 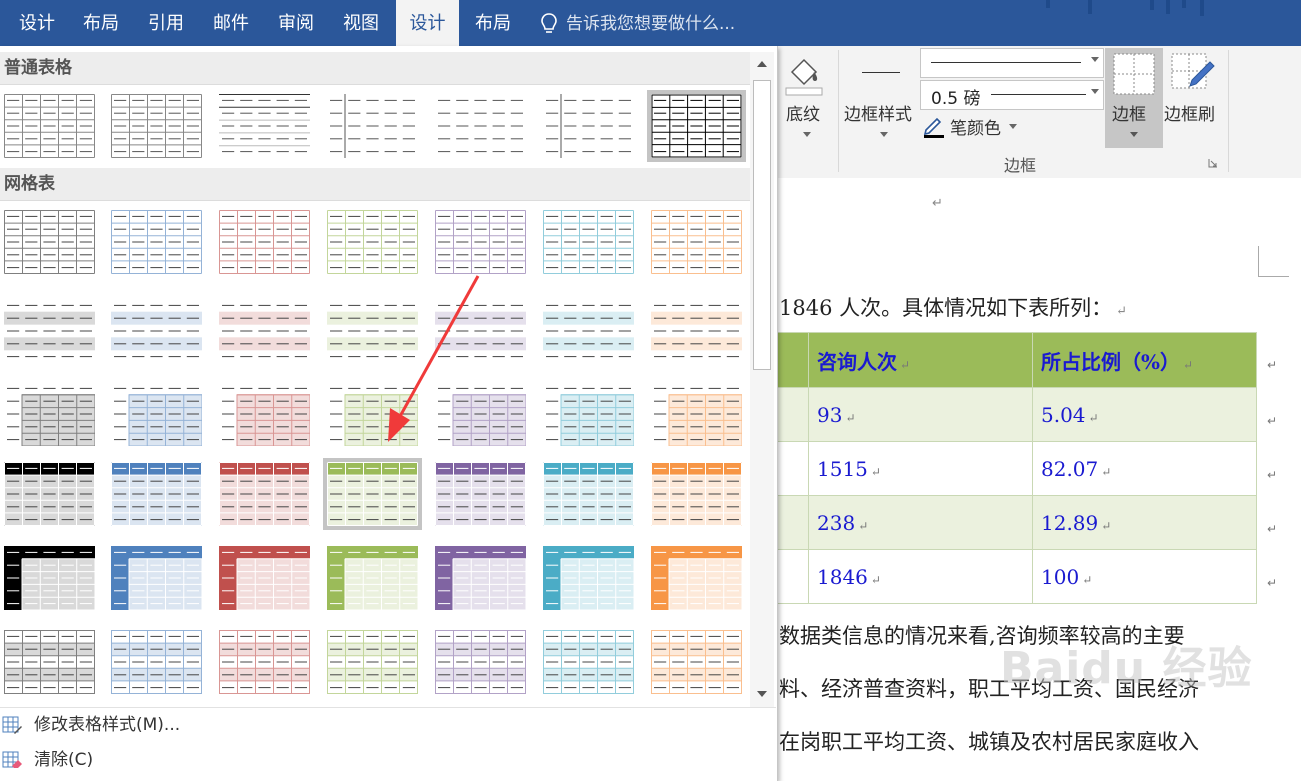 I want to click on border-styles-label: 边框样式, so click(x=878, y=112).